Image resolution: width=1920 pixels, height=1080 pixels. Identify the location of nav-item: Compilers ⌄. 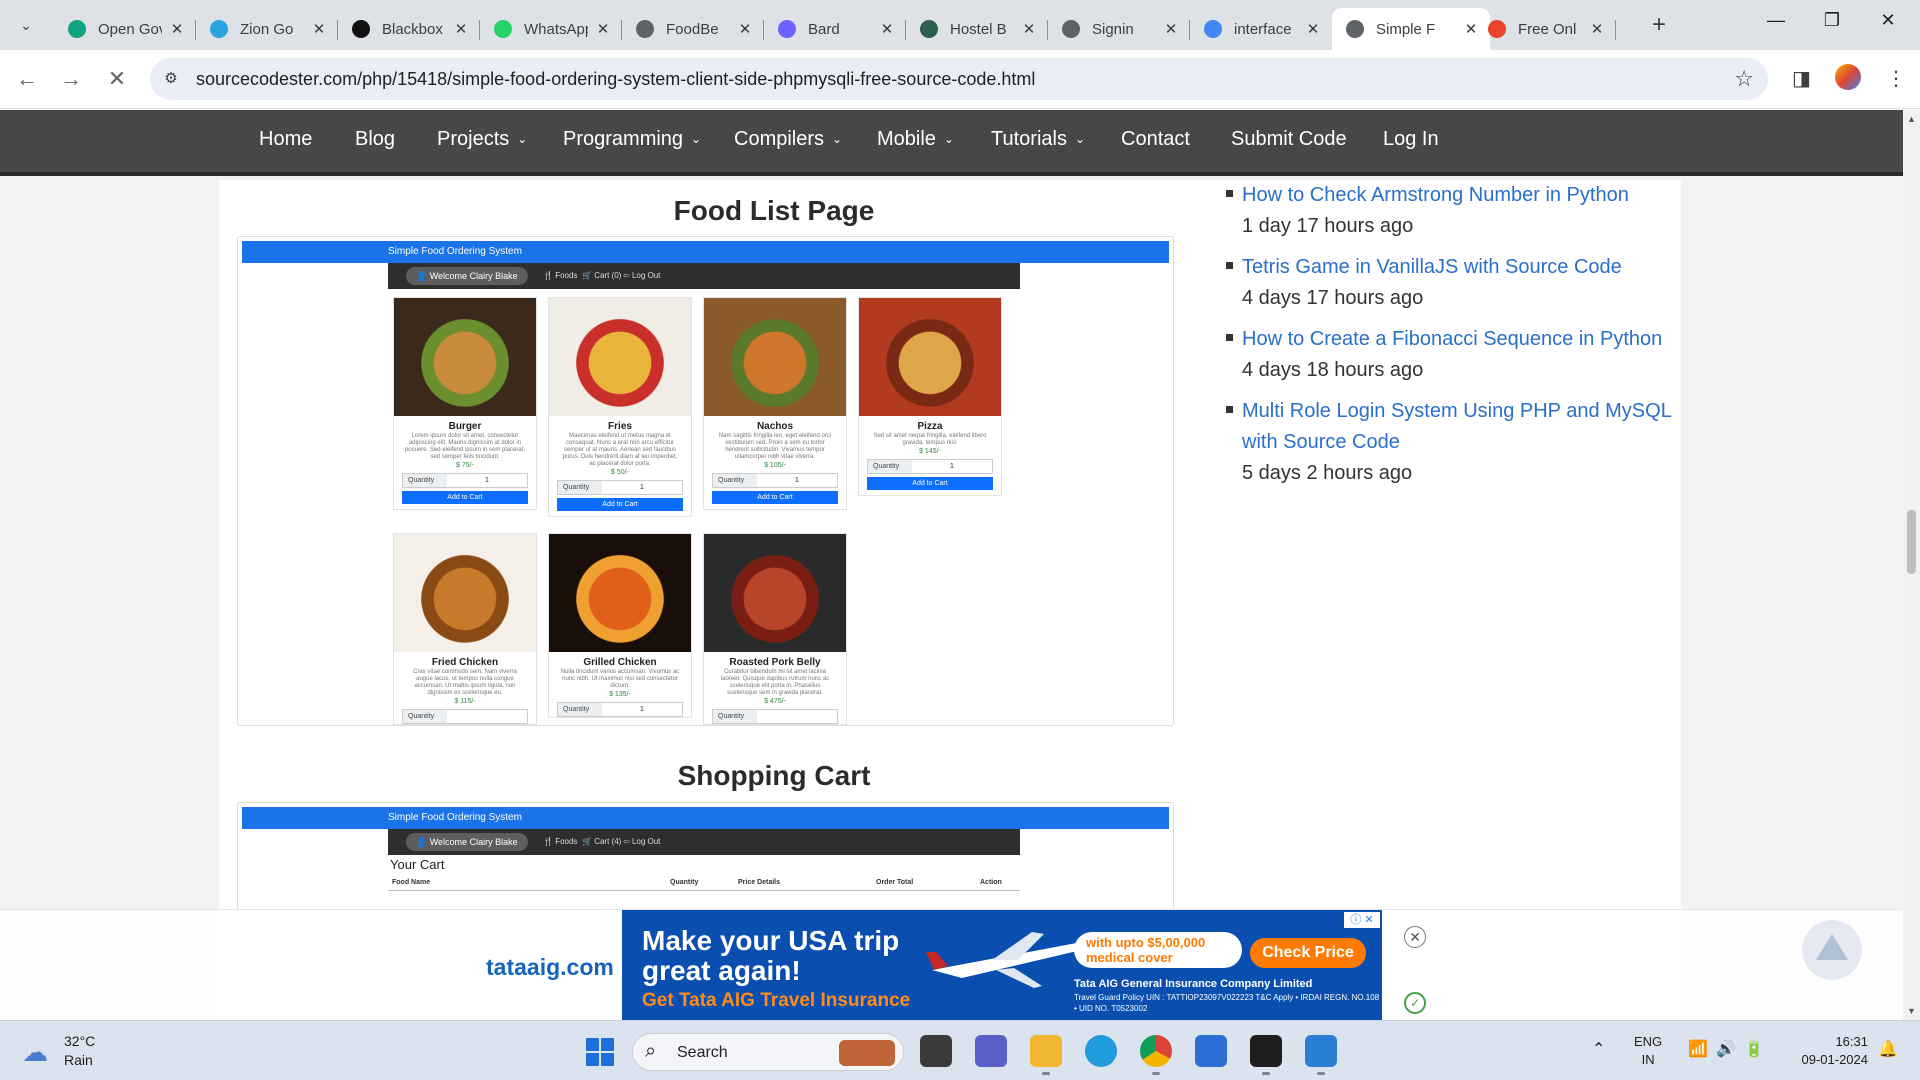
(788, 139).